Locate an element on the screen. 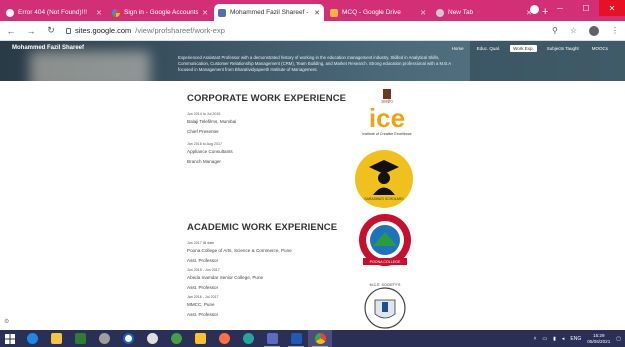 Image resolution: width=625 pixels, height=347 pixels. badge-caption: SARASWATI SCHOLARS is located at coordinates (384, 199).